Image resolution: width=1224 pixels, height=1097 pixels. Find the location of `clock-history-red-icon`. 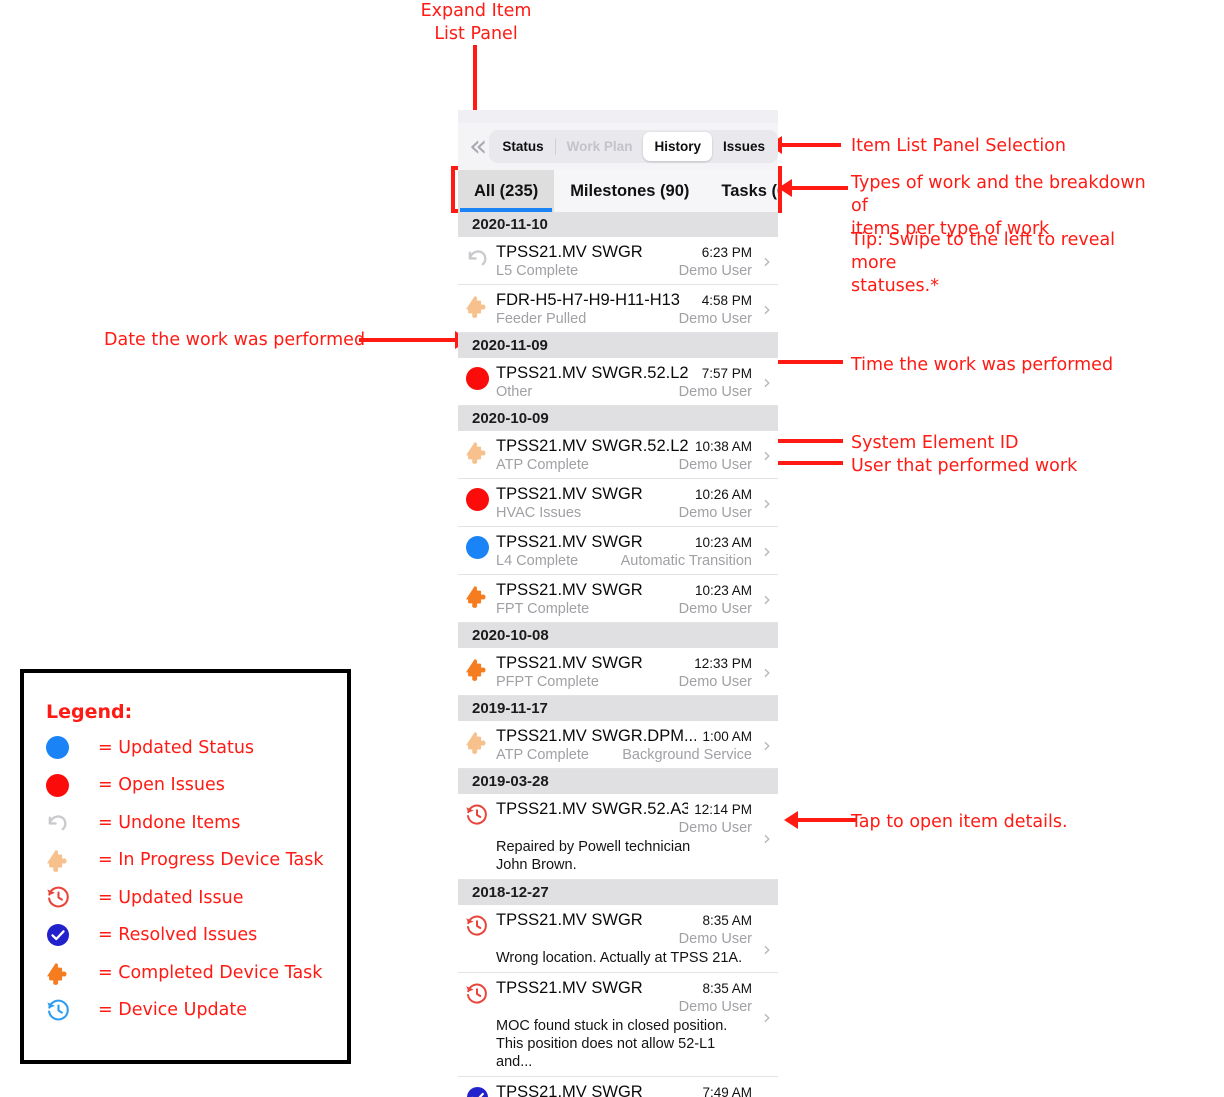

clock-history-red-icon is located at coordinates (477, 939).